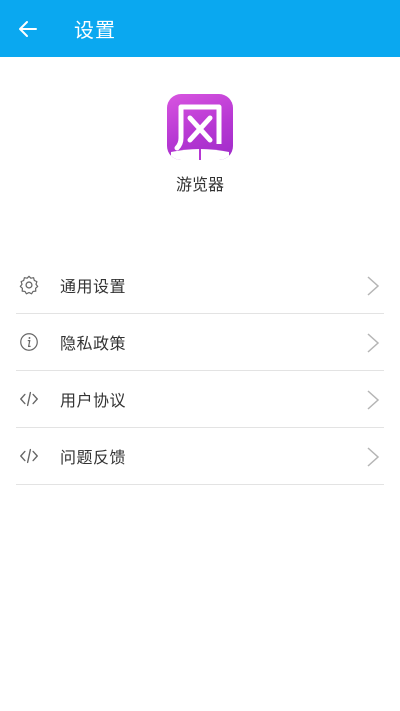 The image size is (400, 711). I want to click on app-logo-glyph-icon, so click(200, 132).